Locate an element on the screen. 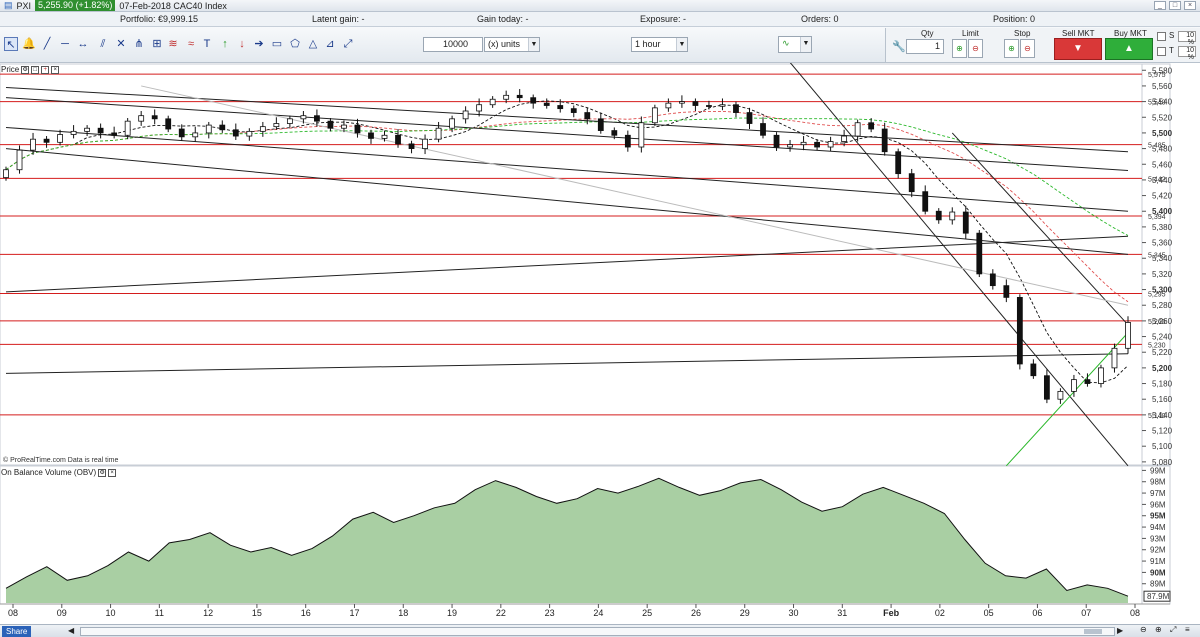  obv-tick-label: 89M is located at coordinates (1158, 584).